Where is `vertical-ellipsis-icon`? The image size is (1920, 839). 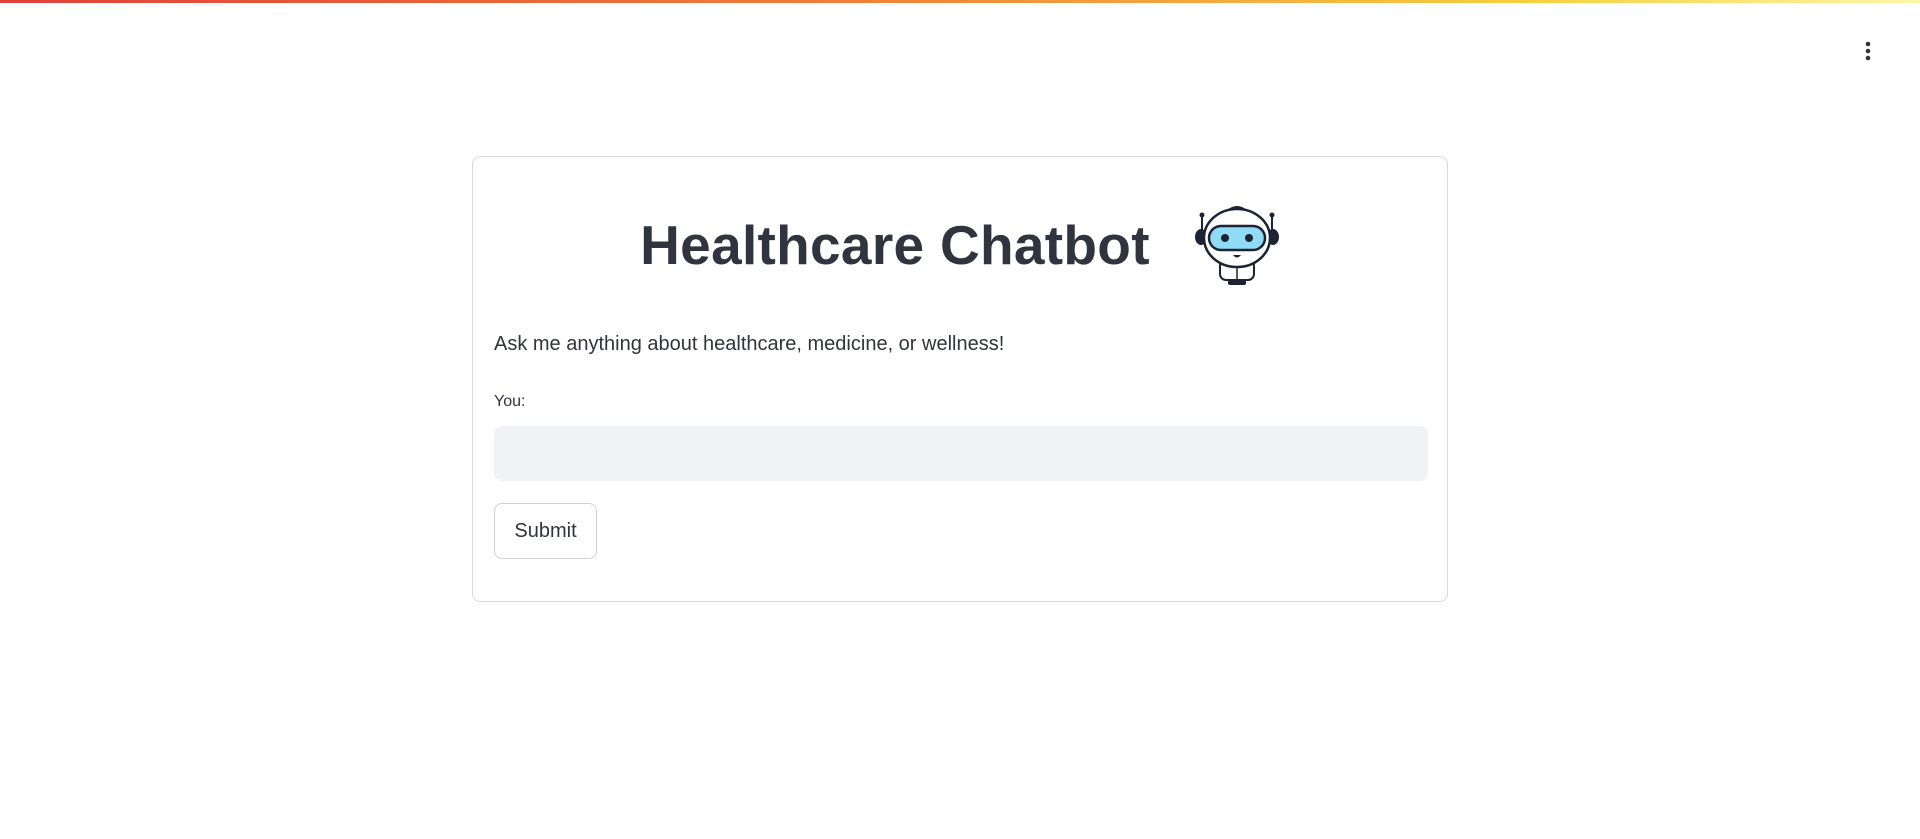
vertical-ellipsis-icon is located at coordinates (1868, 51).